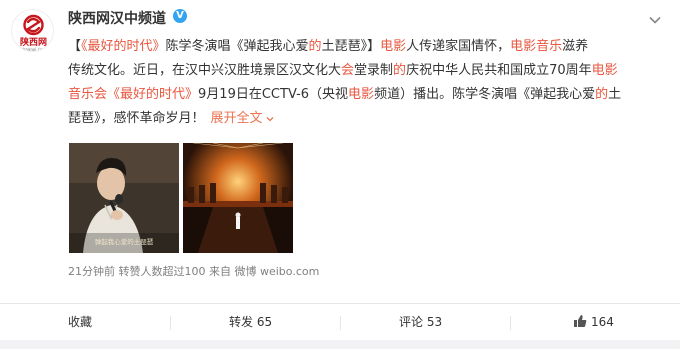  I want to click on account-name: 陕西网汉中频道, so click(117, 18).